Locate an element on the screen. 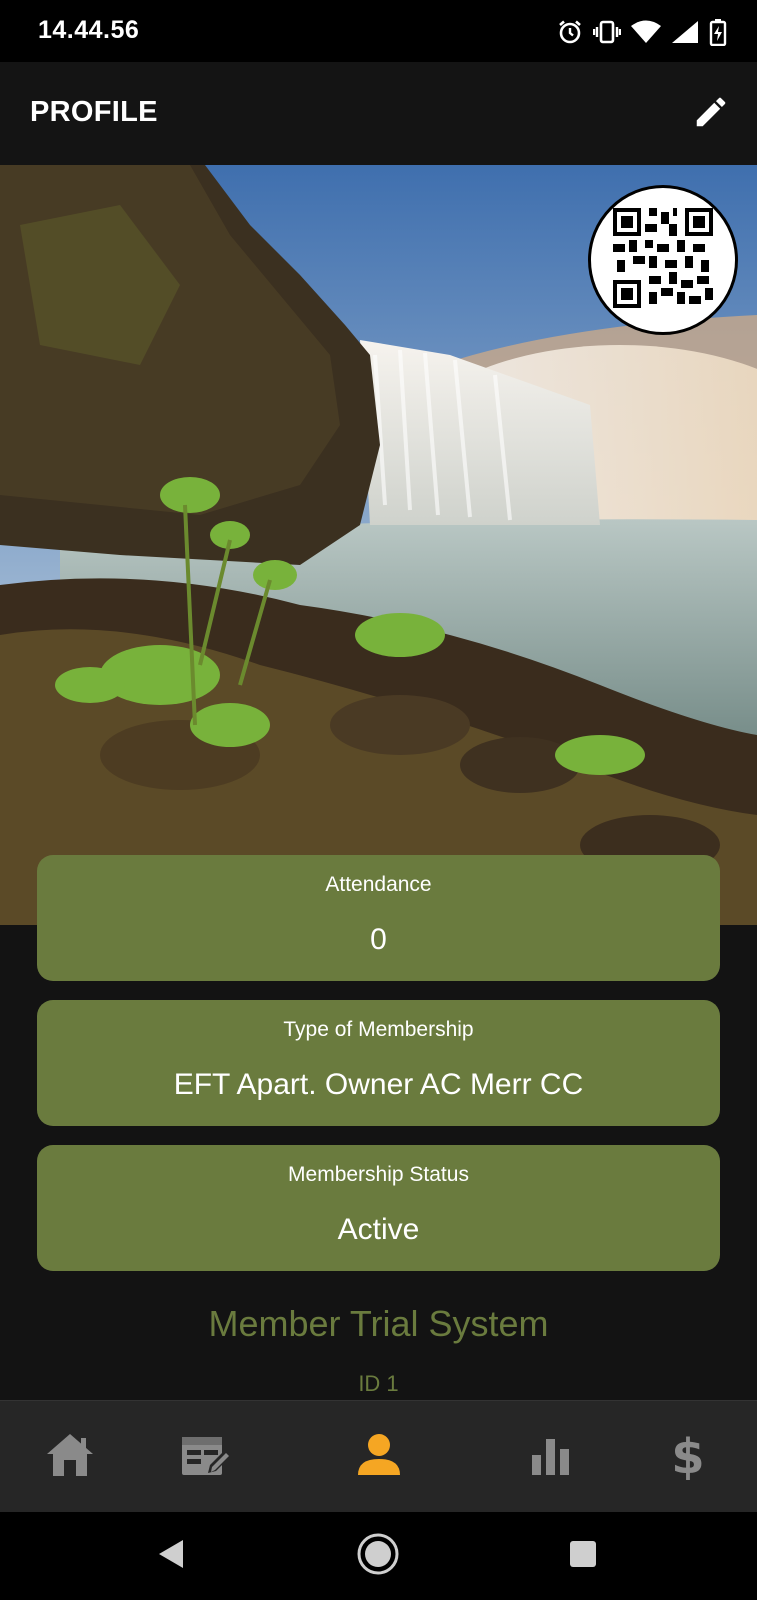  qr-code-button is located at coordinates (663, 260).